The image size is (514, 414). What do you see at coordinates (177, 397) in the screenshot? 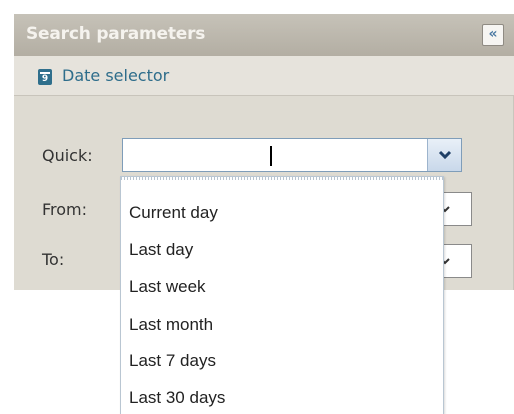
I see `dropdown-option-last-30-days: Last 30 days` at bounding box center [177, 397].